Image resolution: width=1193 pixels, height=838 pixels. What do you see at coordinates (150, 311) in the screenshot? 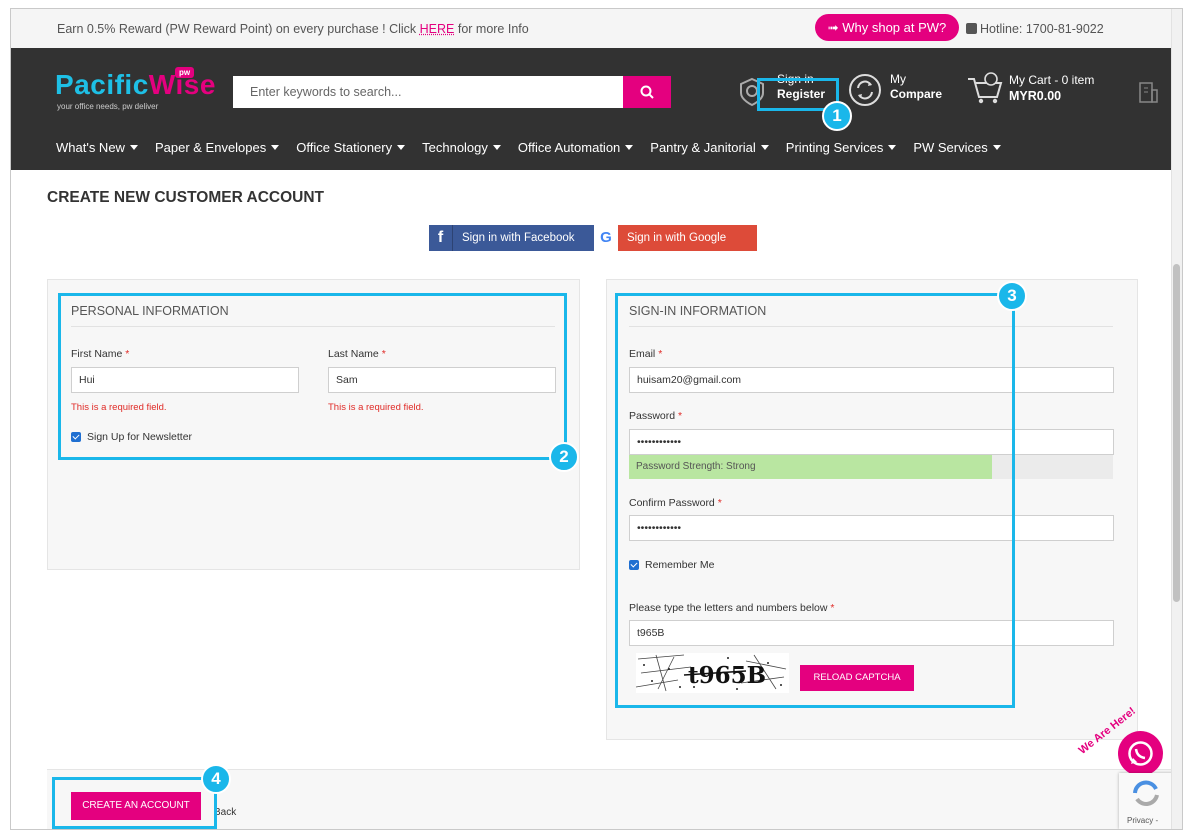
I see `personal-information-legend: PERSONAL INFORMATION` at bounding box center [150, 311].